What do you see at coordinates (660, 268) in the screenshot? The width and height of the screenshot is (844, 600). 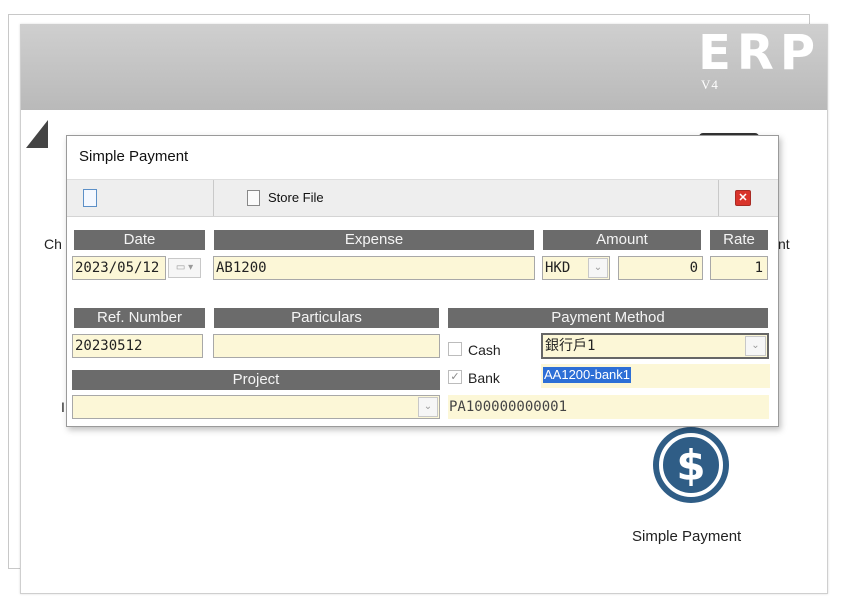 I see `amount-field: 0` at bounding box center [660, 268].